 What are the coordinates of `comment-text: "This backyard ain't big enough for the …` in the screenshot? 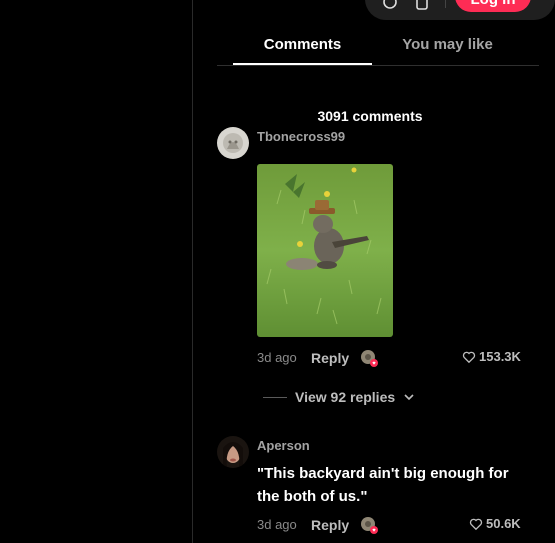 It's located at (383, 485).